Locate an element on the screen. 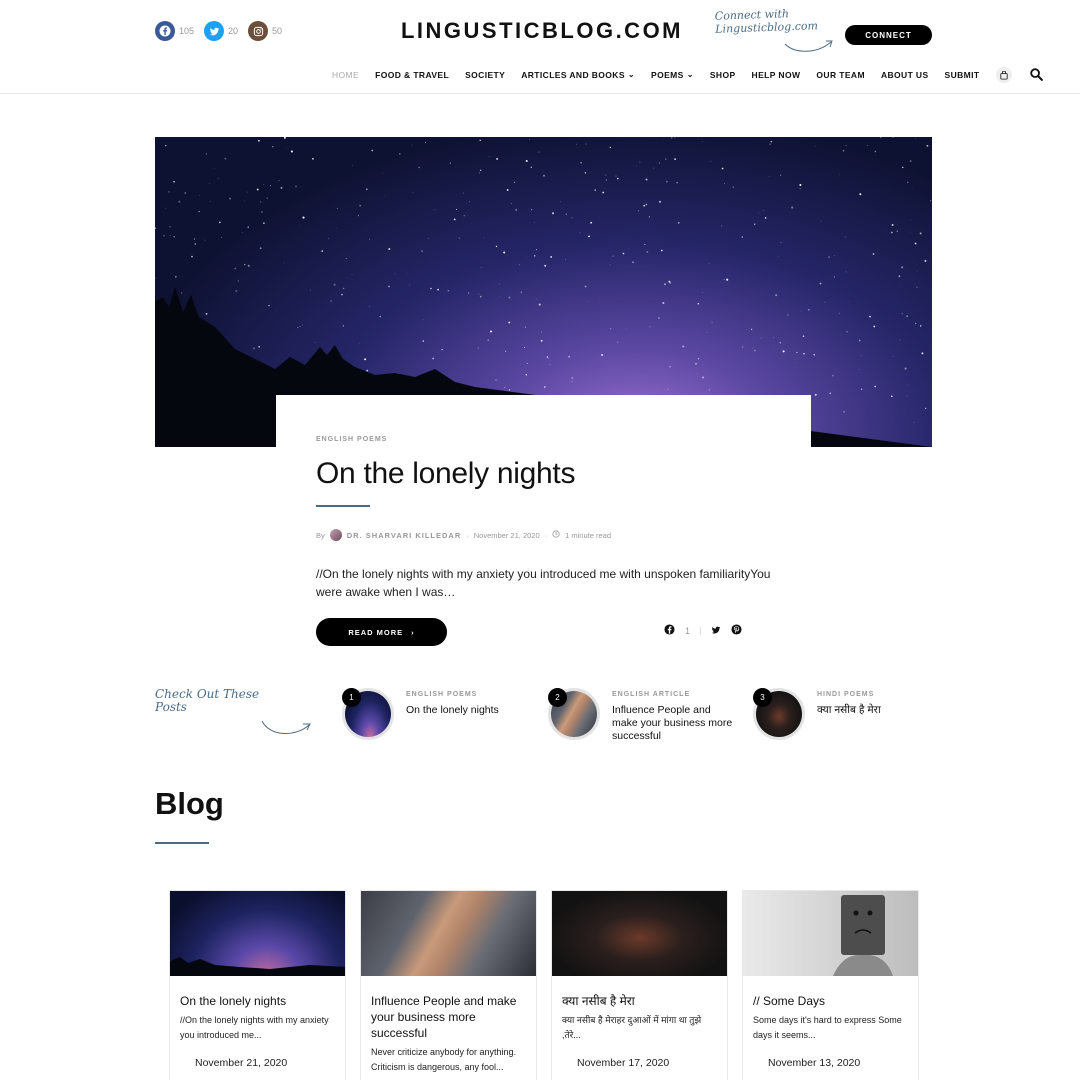 The image size is (1080, 1080). nav-poems: POEMS ⌄ is located at coordinates (672, 75).